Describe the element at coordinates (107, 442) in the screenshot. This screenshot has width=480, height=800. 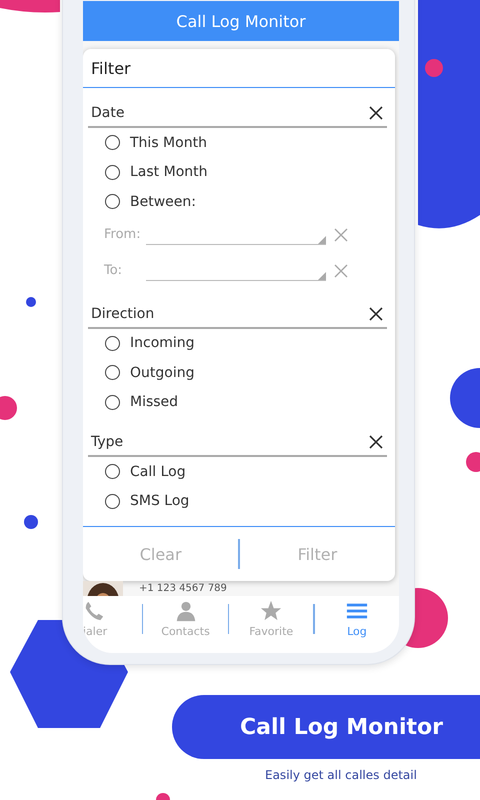
I see `section-title: Type` at that location.